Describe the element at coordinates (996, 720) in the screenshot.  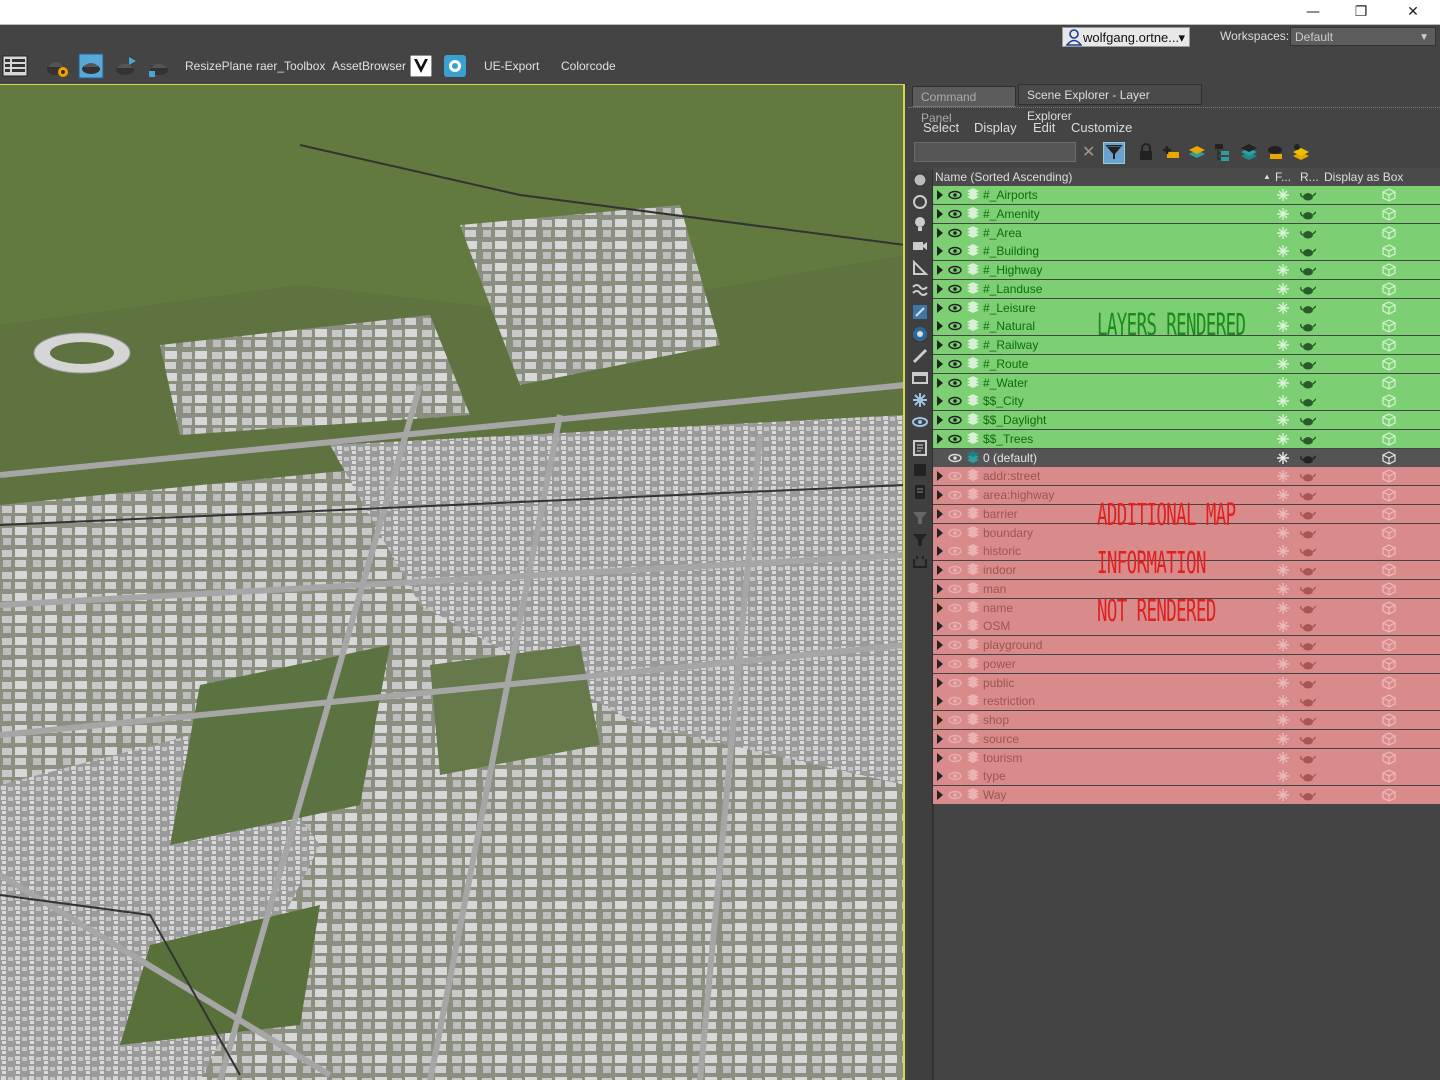
I see `layer-name: shop` at that location.